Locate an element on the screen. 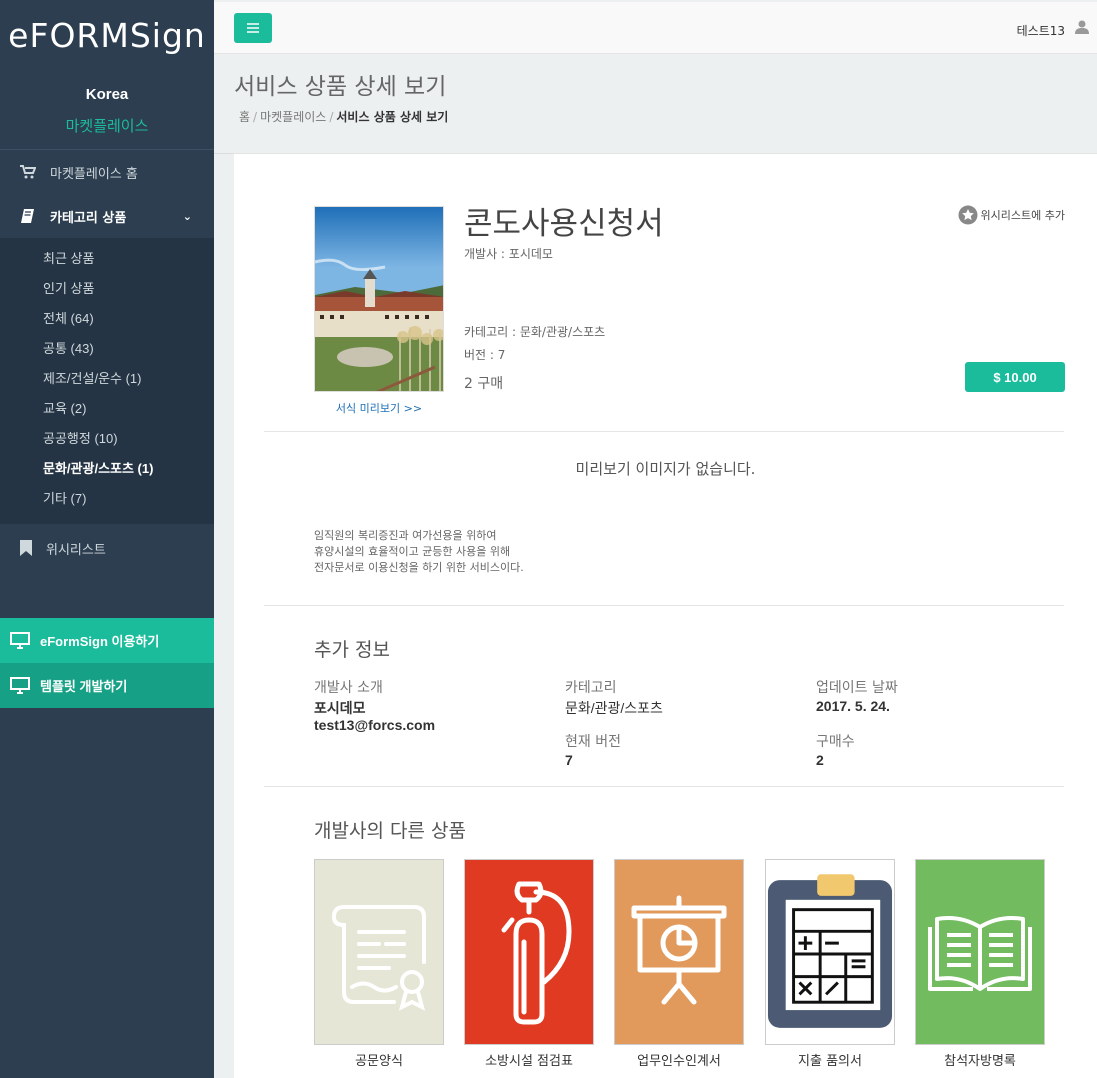  category-label: 카테고리 is located at coordinates (591, 688).